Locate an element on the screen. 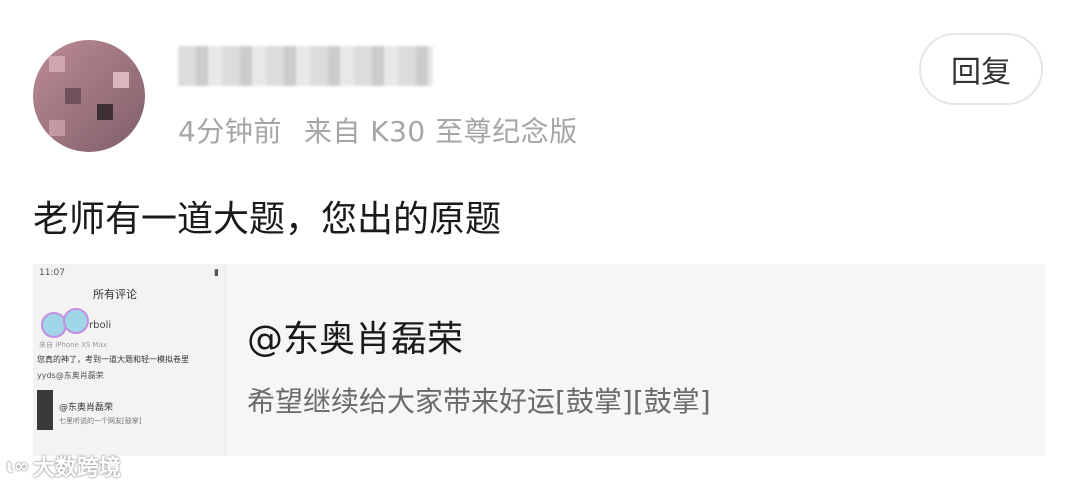  thumbnail-avatar is located at coordinates (45, 410).